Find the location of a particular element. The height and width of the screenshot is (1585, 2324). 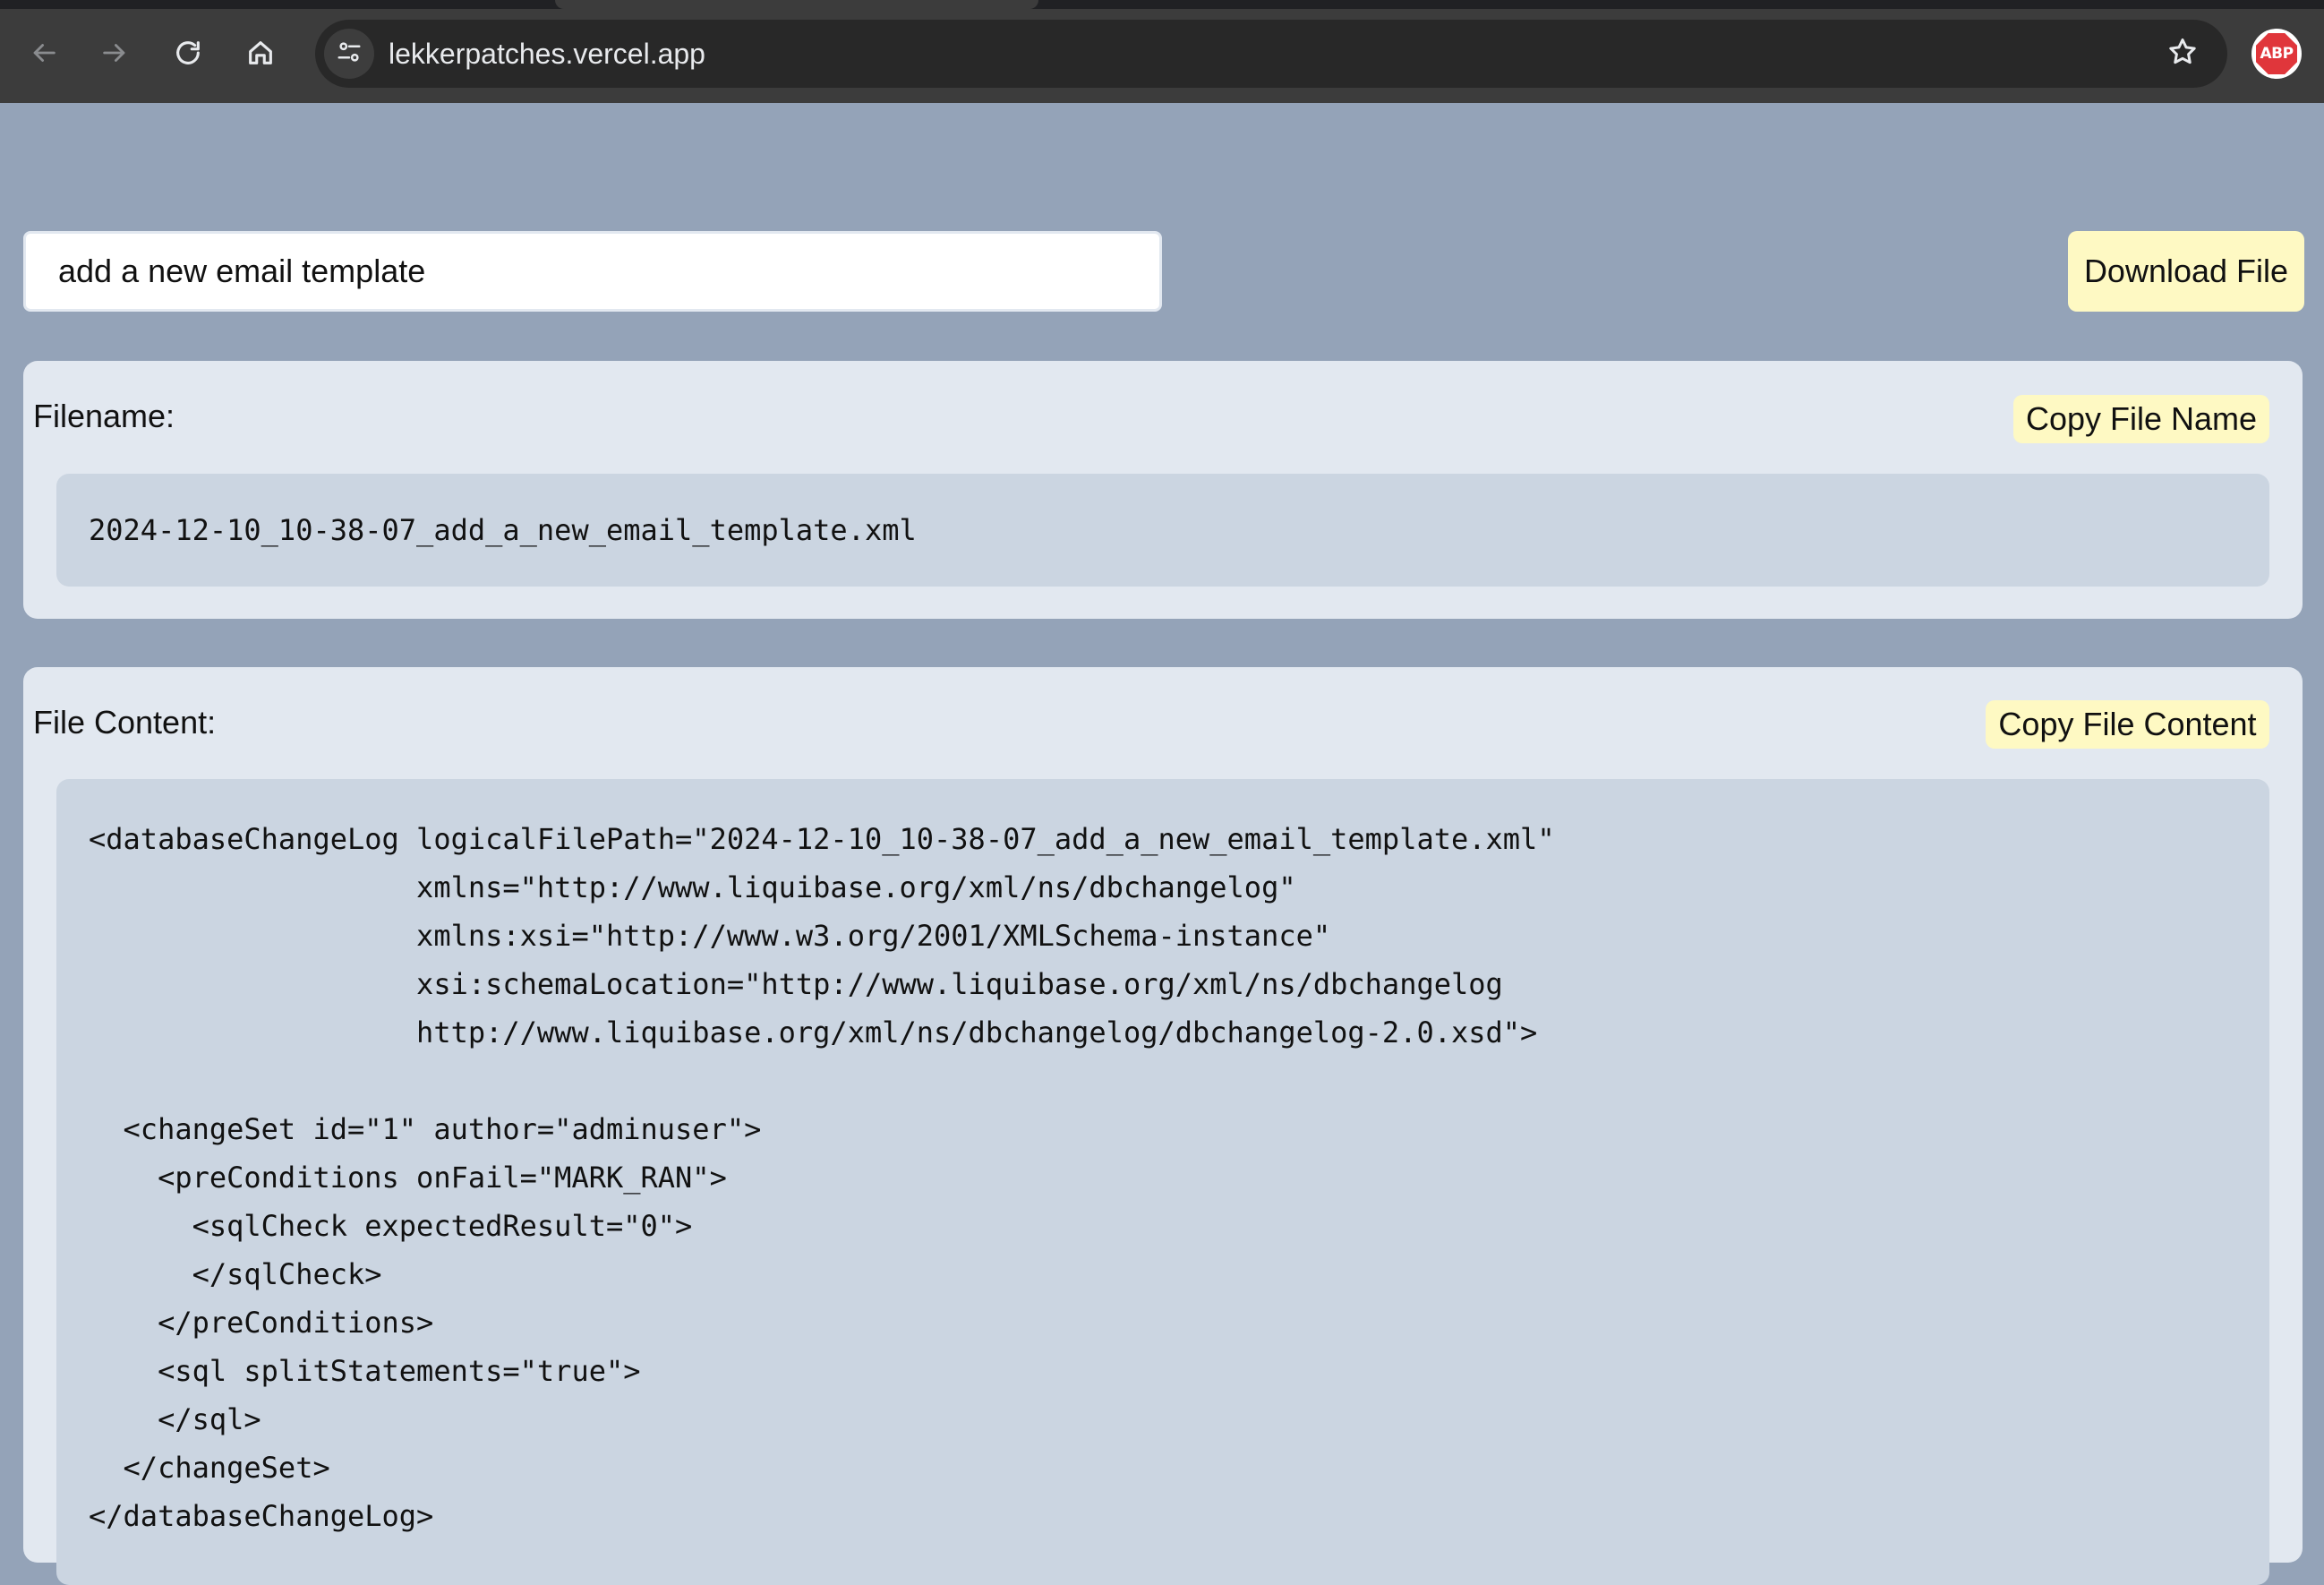

copy-file-content-button: Copy File Content is located at coordinates (2127, 724).